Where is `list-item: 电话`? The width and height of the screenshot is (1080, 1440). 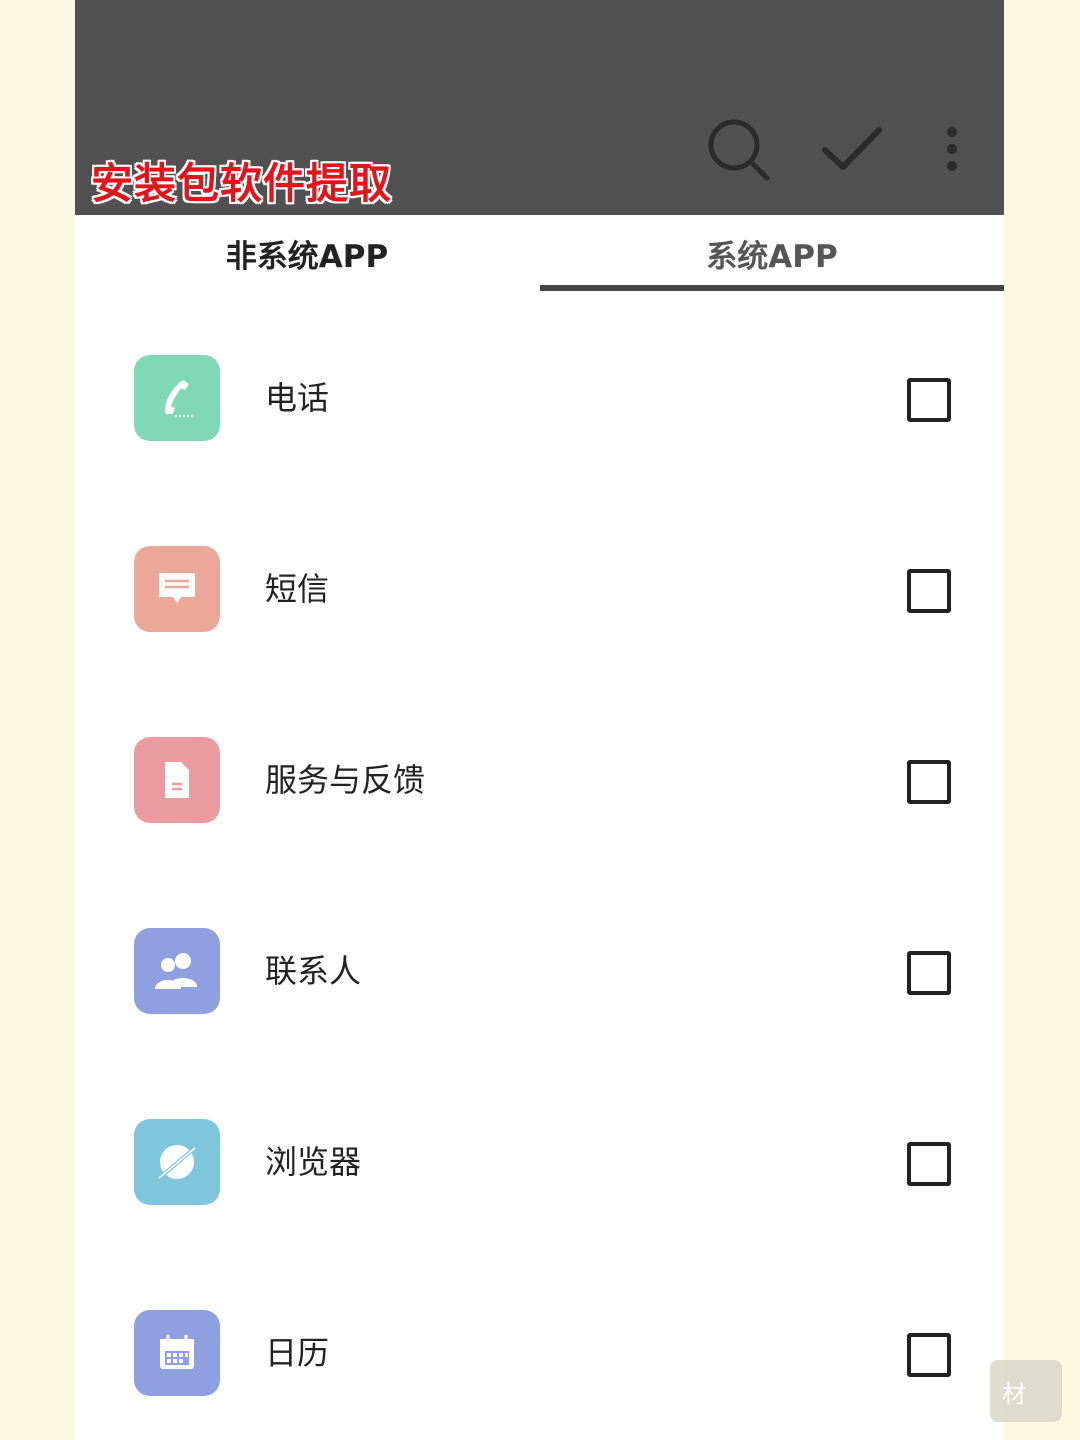 list-item: 电话 is located at coordinates (539, 400).